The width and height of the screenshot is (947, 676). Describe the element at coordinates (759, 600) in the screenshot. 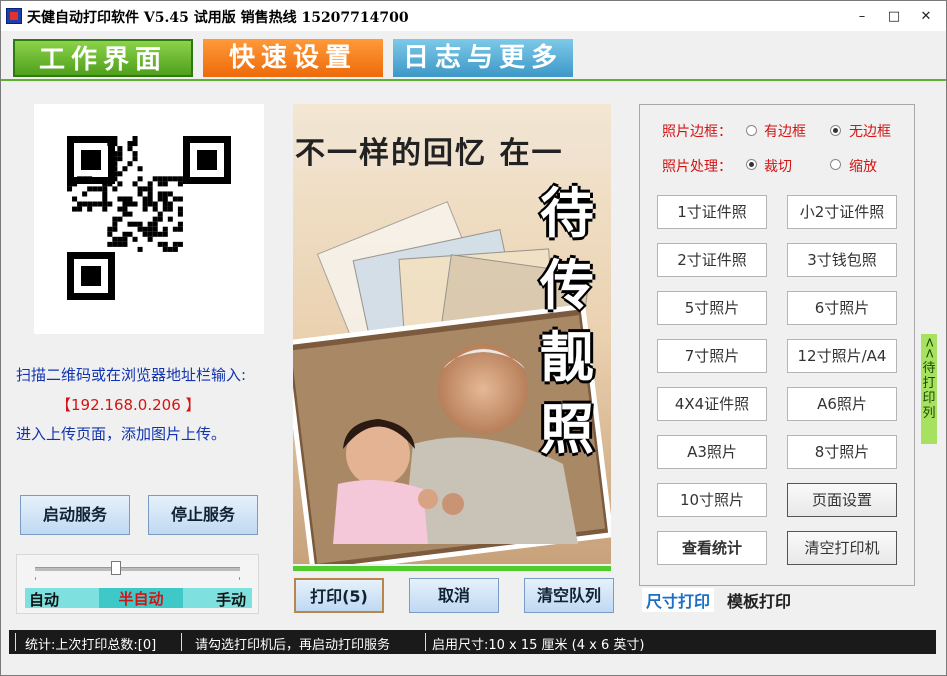

I see `tab-template-print: 模板打印` at that location.